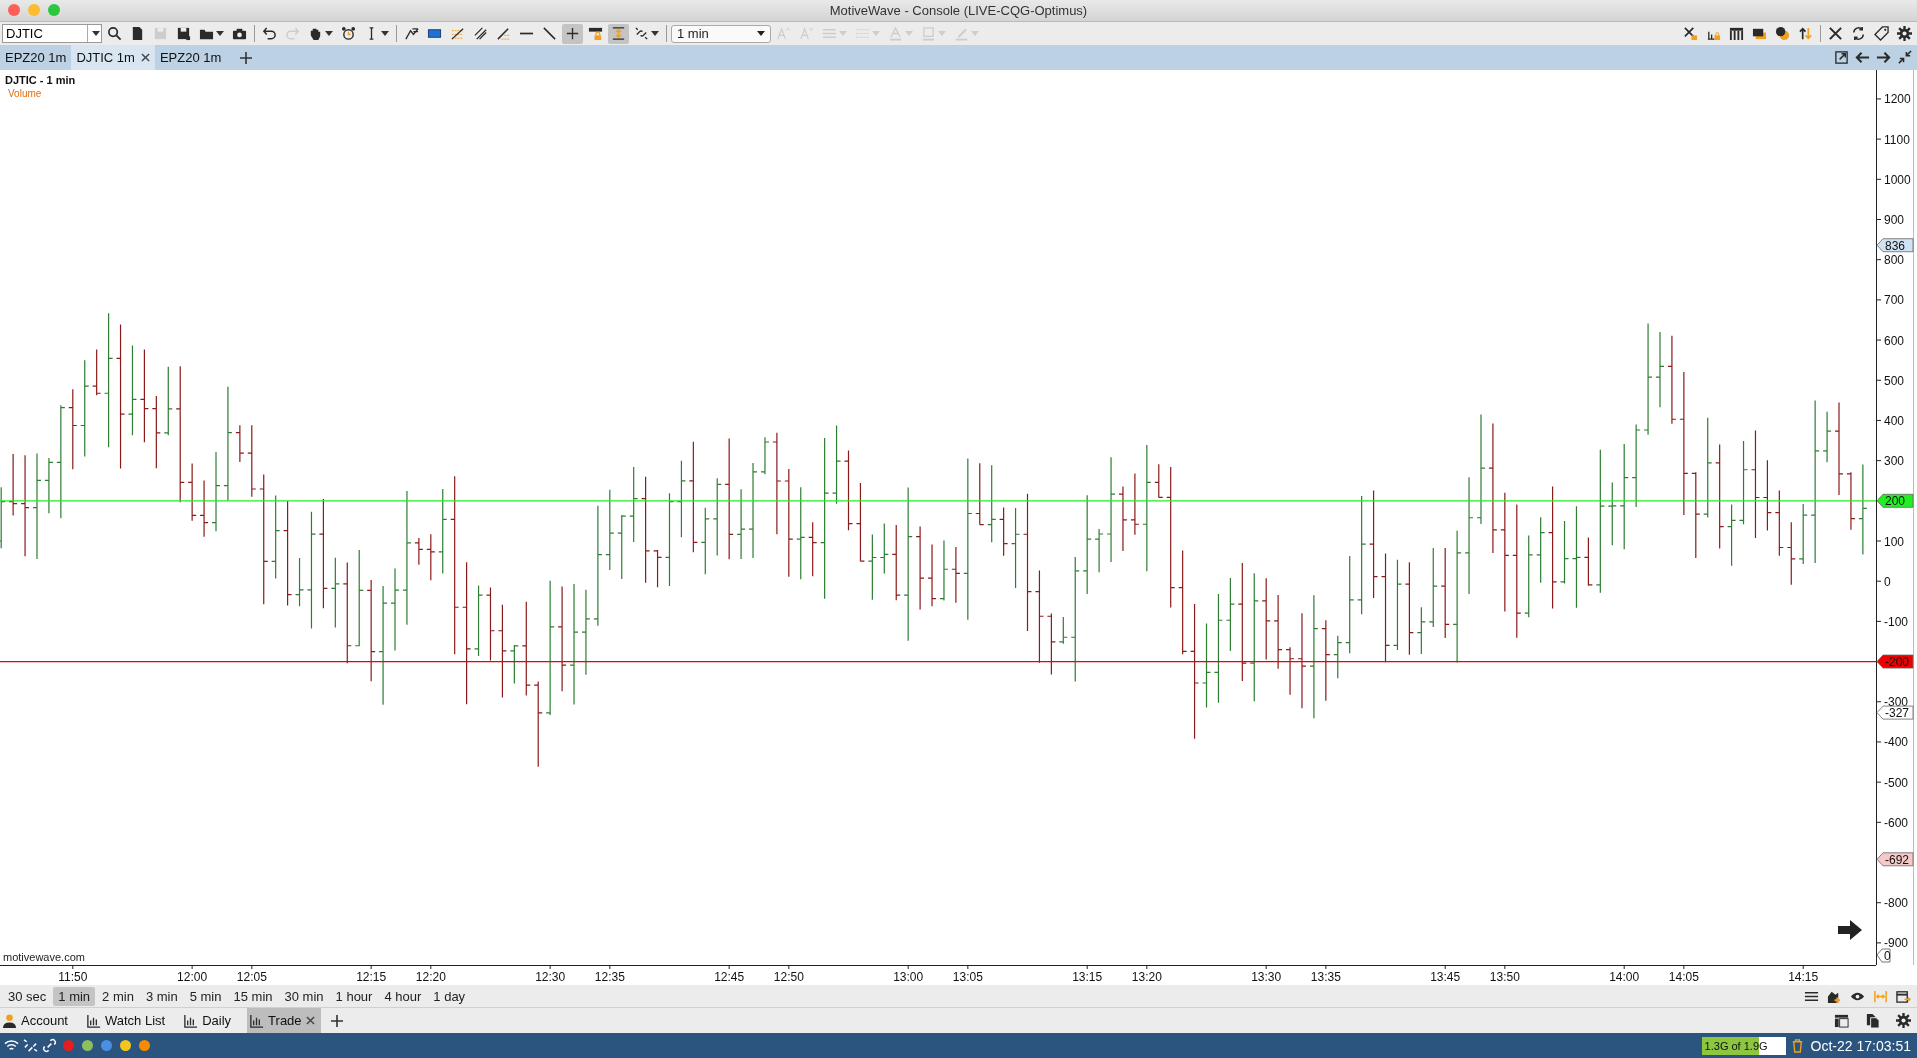  What do you see at coordinates (1894, 220) in the screenshot?
I see `axis-label: 900` at bounding box center [1894, 220].